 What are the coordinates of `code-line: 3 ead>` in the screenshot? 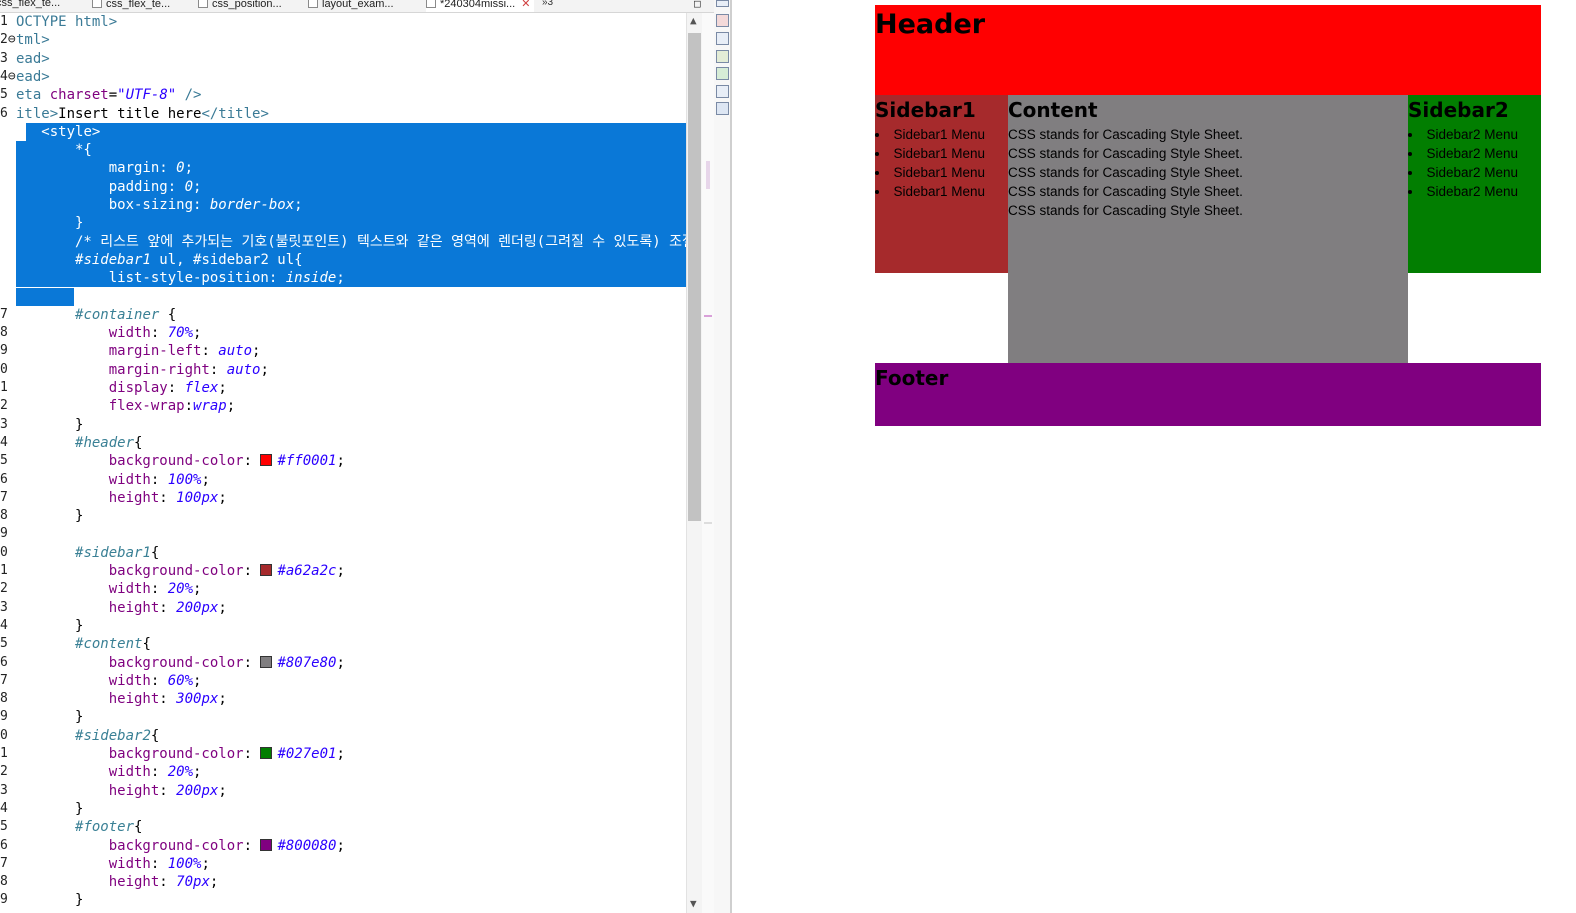 It's located at (343, 59).